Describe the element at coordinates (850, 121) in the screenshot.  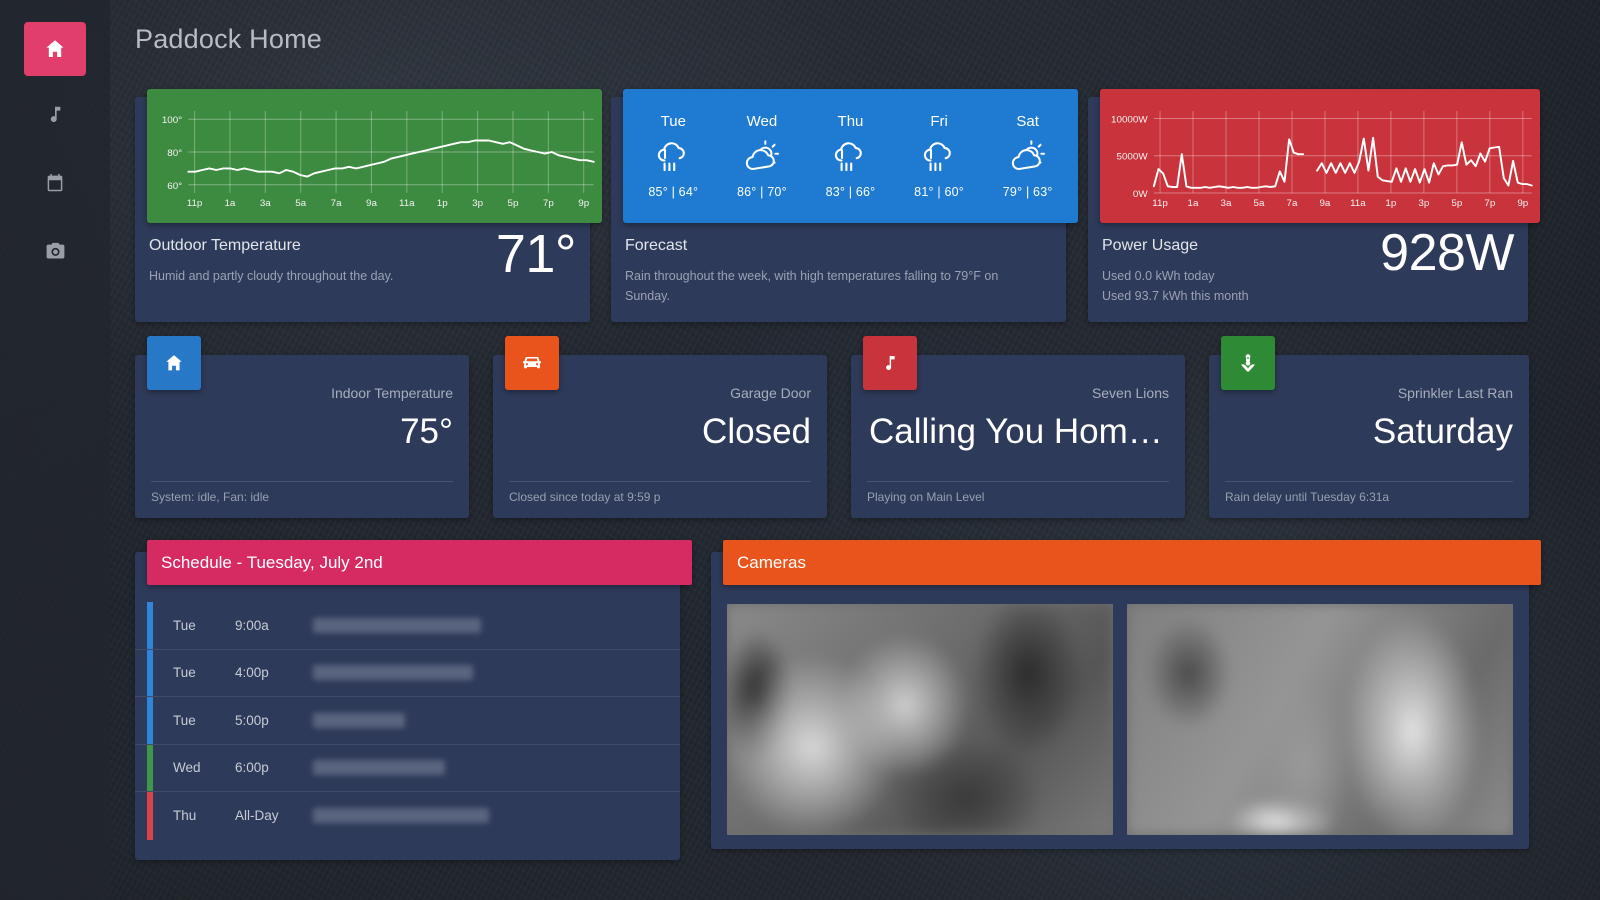
I see `forecast-day-name: Thu` at that location.